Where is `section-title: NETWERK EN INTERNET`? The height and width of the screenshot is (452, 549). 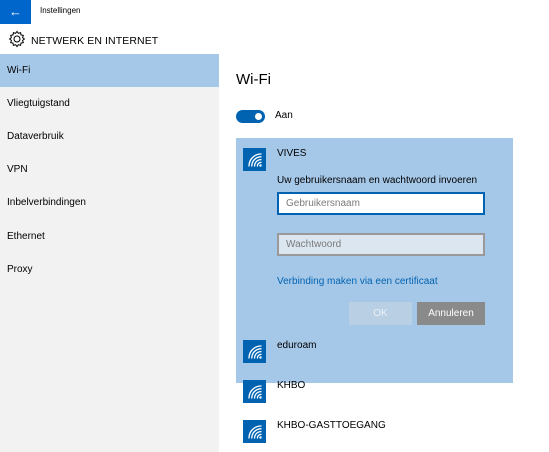 section-title: NETWERK EN INTERNET is located at coordinates (95, 41).